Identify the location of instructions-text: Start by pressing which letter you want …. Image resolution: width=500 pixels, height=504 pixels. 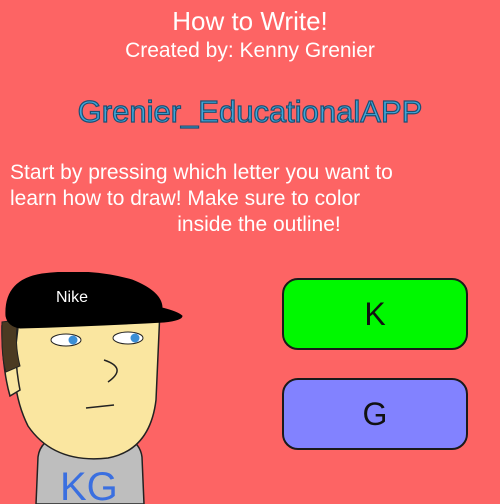
(250, 199).